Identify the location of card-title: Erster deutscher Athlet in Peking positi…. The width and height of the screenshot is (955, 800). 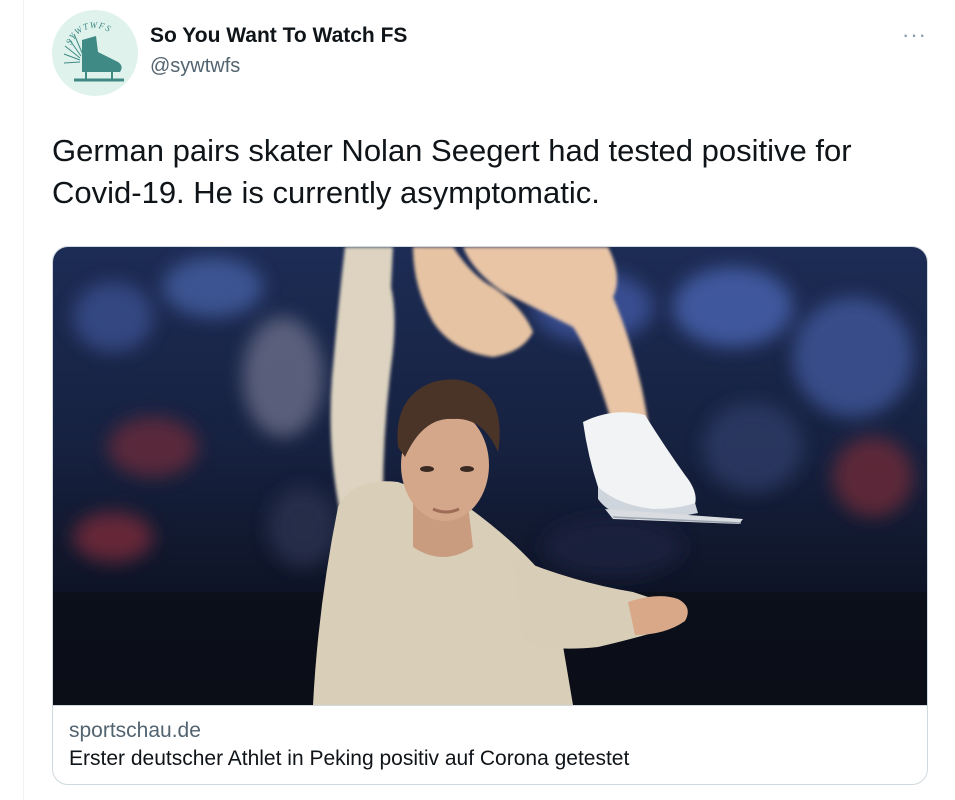
(349, 759).